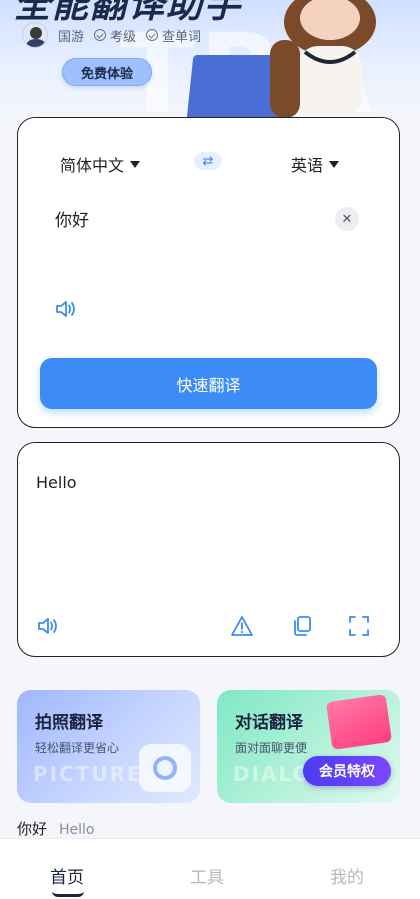 The height and width of the screenshot is (899, 420). I want to click on history-item: 你好 Hello, so click(56, 828).